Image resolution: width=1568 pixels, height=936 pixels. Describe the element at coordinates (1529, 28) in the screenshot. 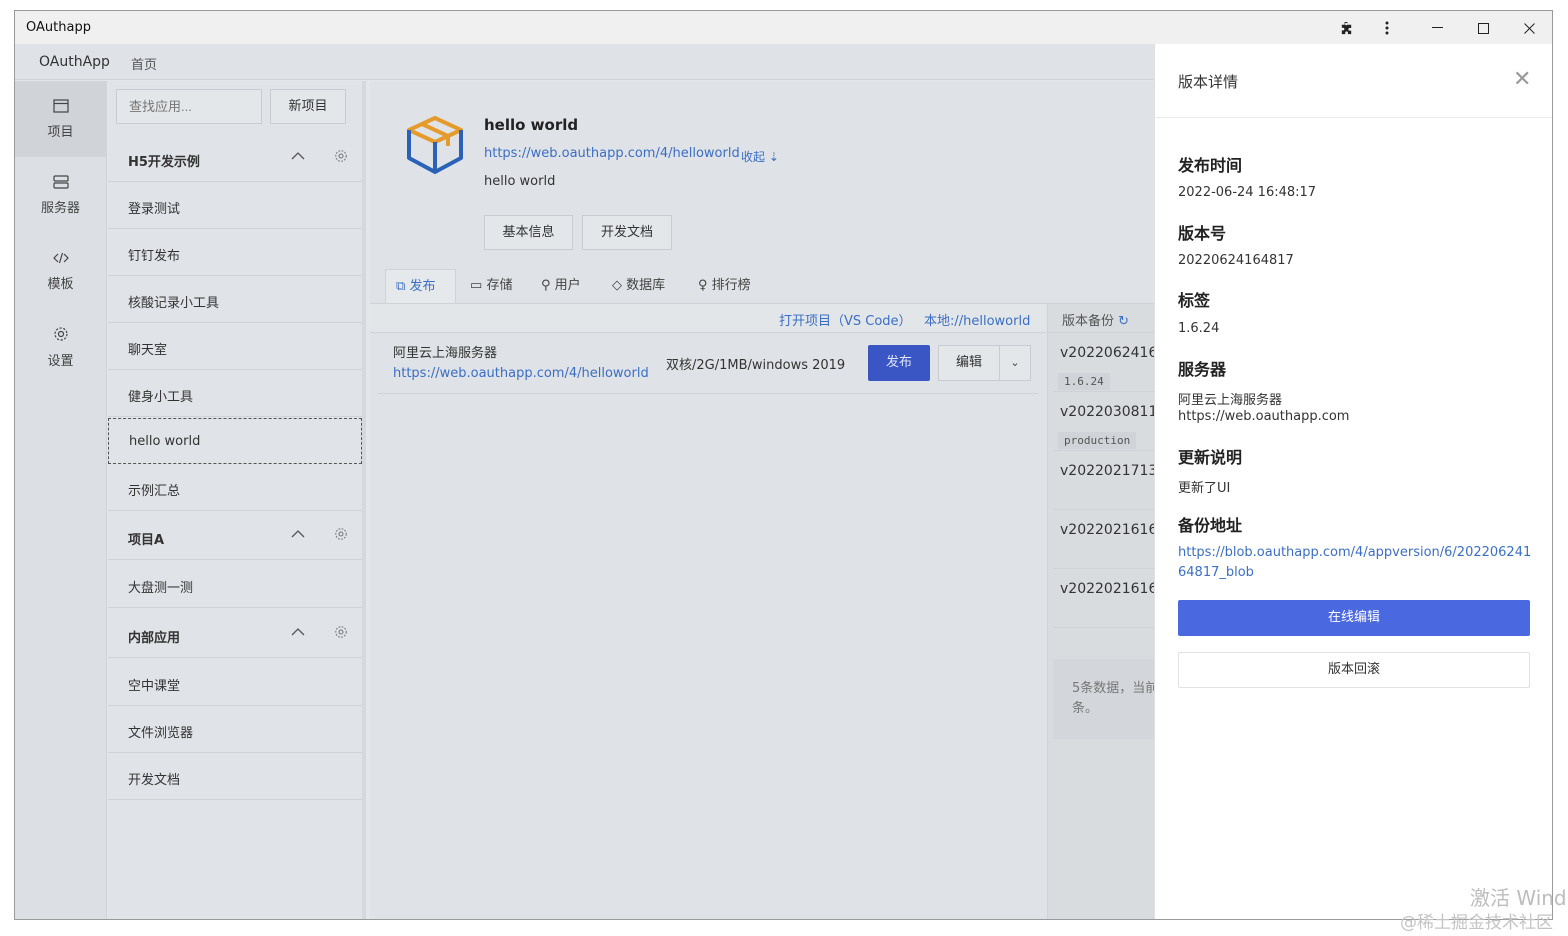

I see `close-icon` at that location.